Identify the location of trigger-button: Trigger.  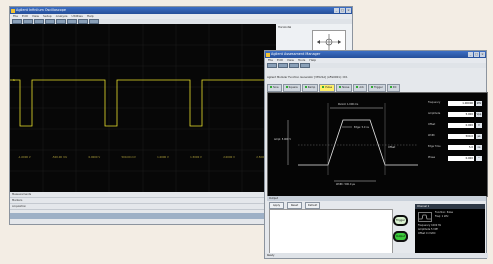
(400, 220).